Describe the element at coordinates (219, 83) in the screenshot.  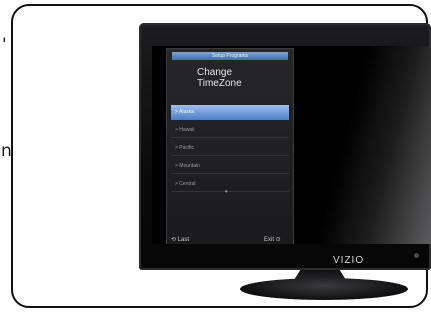
I see `osd-heading-line2: TimeZone` at that location.